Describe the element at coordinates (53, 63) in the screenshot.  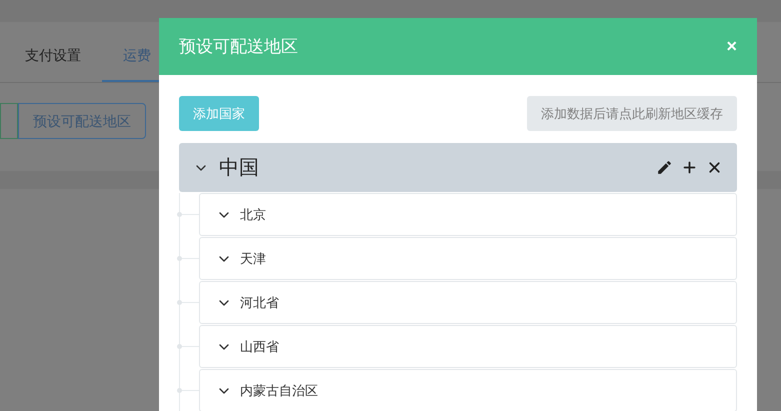
I see `tab: 支付设置` at that location.